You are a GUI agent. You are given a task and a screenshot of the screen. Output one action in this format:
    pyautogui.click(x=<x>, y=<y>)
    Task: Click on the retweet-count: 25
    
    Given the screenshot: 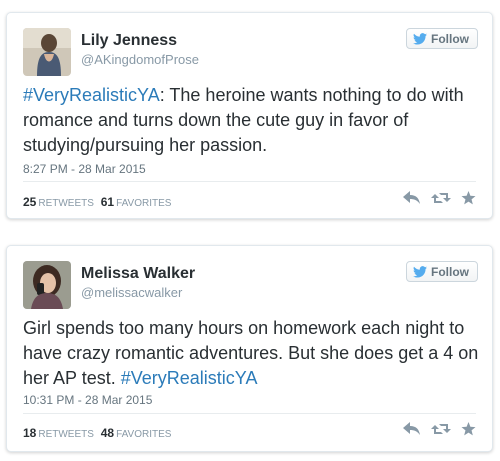 What is the action you would take?
    pyautogui.click(x=29, y=202)
    